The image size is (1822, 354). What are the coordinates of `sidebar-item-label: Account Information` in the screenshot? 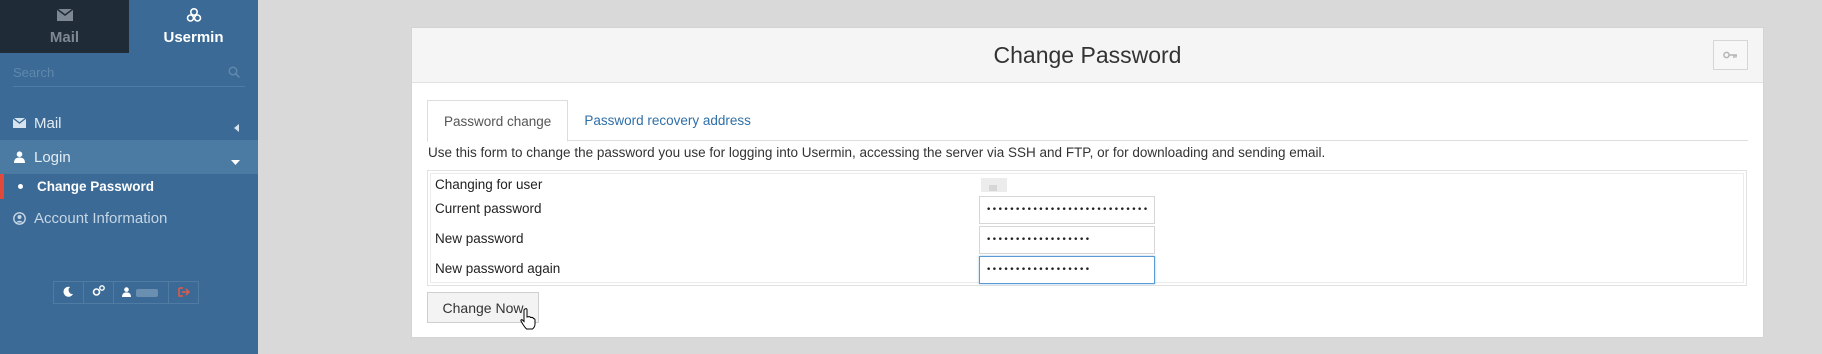 It's located at (101, 218).